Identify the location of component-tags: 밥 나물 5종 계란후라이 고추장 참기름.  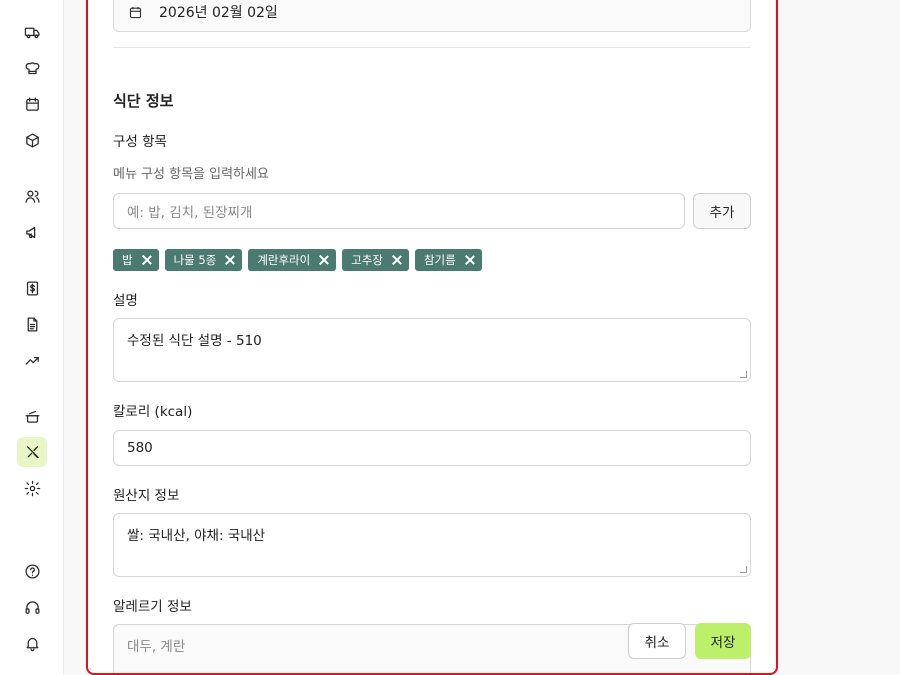
(297, 260).